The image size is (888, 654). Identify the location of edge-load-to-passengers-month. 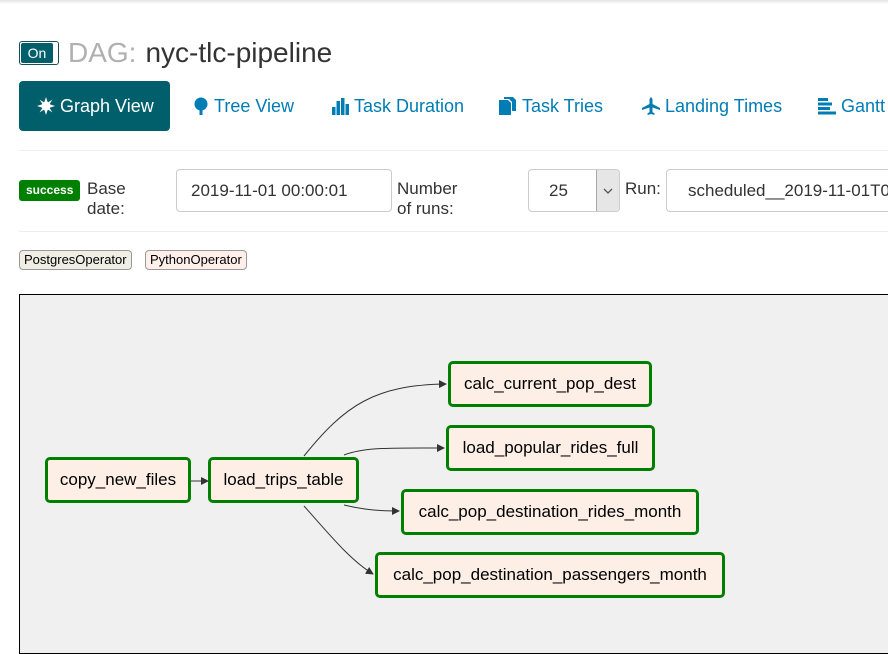
(338, 540).